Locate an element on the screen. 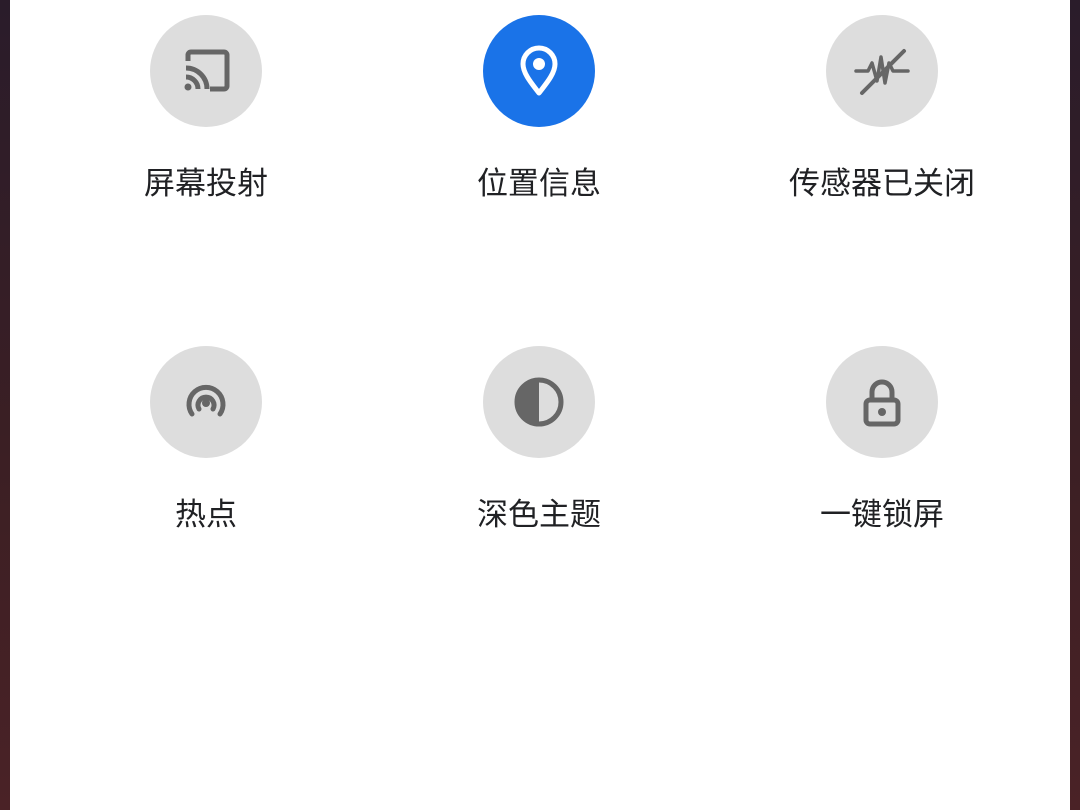 The width and height of the screenshot is (1080, 810). tile-screen-cast: 屏幕投射 is located at coordinates (206, 115).